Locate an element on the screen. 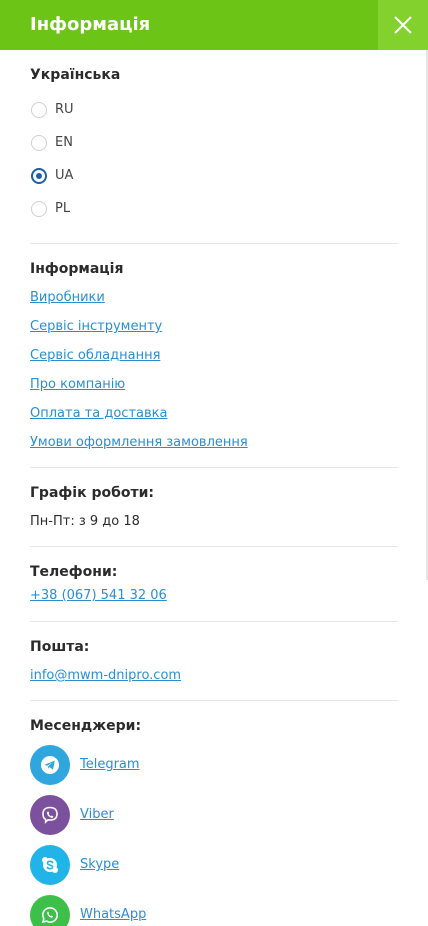 The height and width of the screenshot is (926, 428). header-bar: Інформація is located at coordinates (214, 25).